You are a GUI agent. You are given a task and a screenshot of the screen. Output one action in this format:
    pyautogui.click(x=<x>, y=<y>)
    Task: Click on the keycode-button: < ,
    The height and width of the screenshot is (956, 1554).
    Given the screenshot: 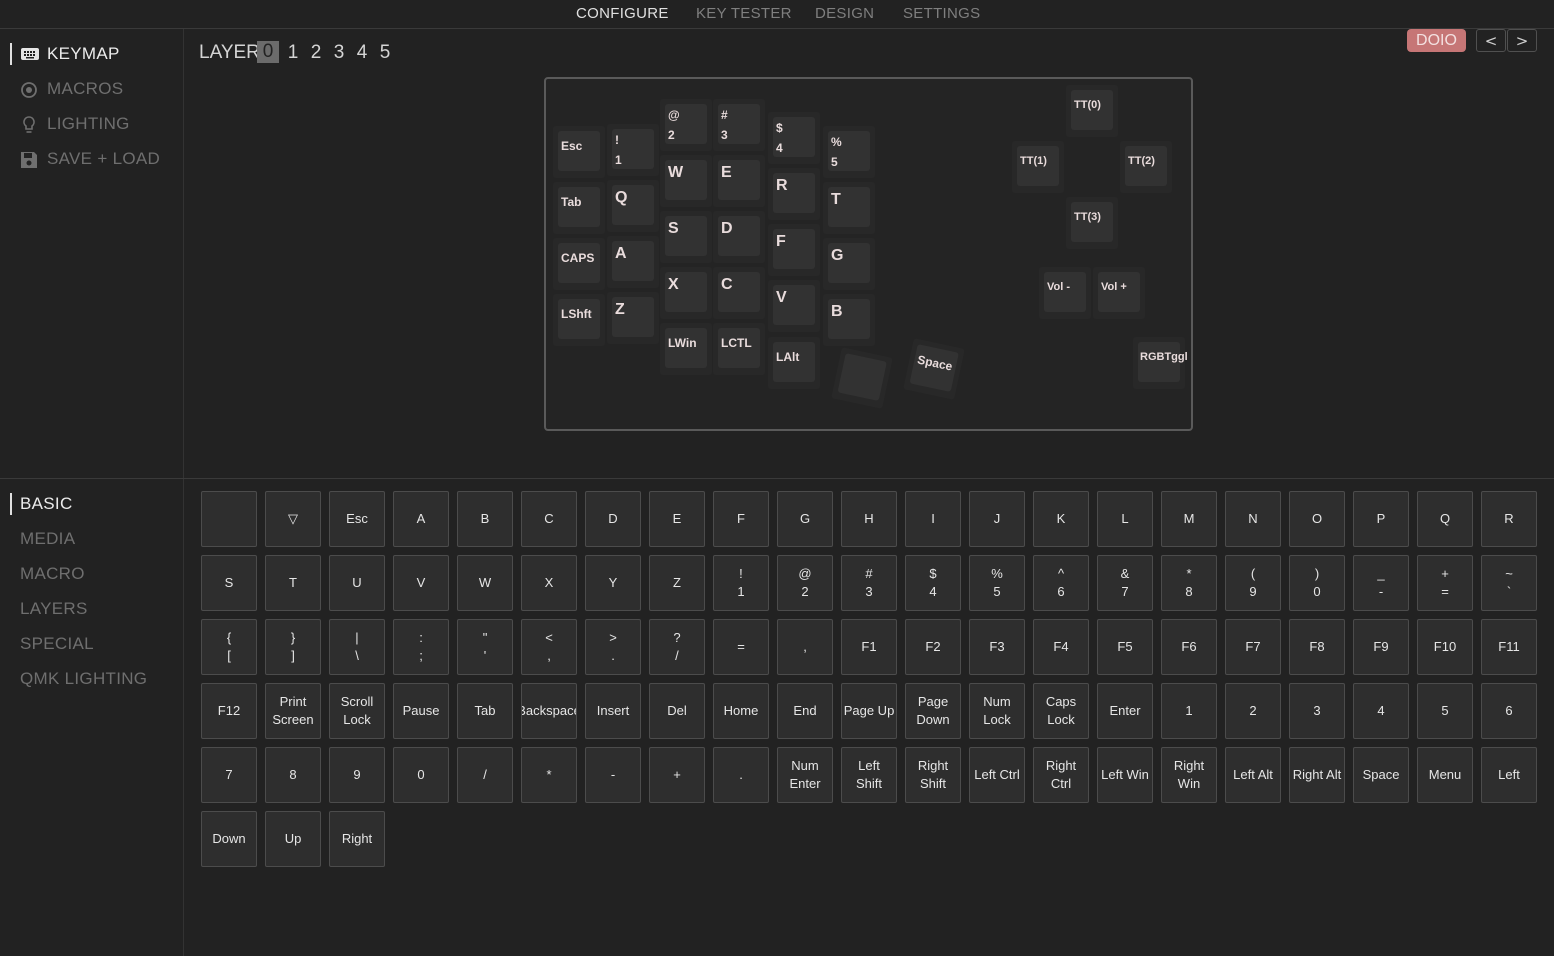 What is the action you would take?
    pyautogui.click(x=549, y=647)
    